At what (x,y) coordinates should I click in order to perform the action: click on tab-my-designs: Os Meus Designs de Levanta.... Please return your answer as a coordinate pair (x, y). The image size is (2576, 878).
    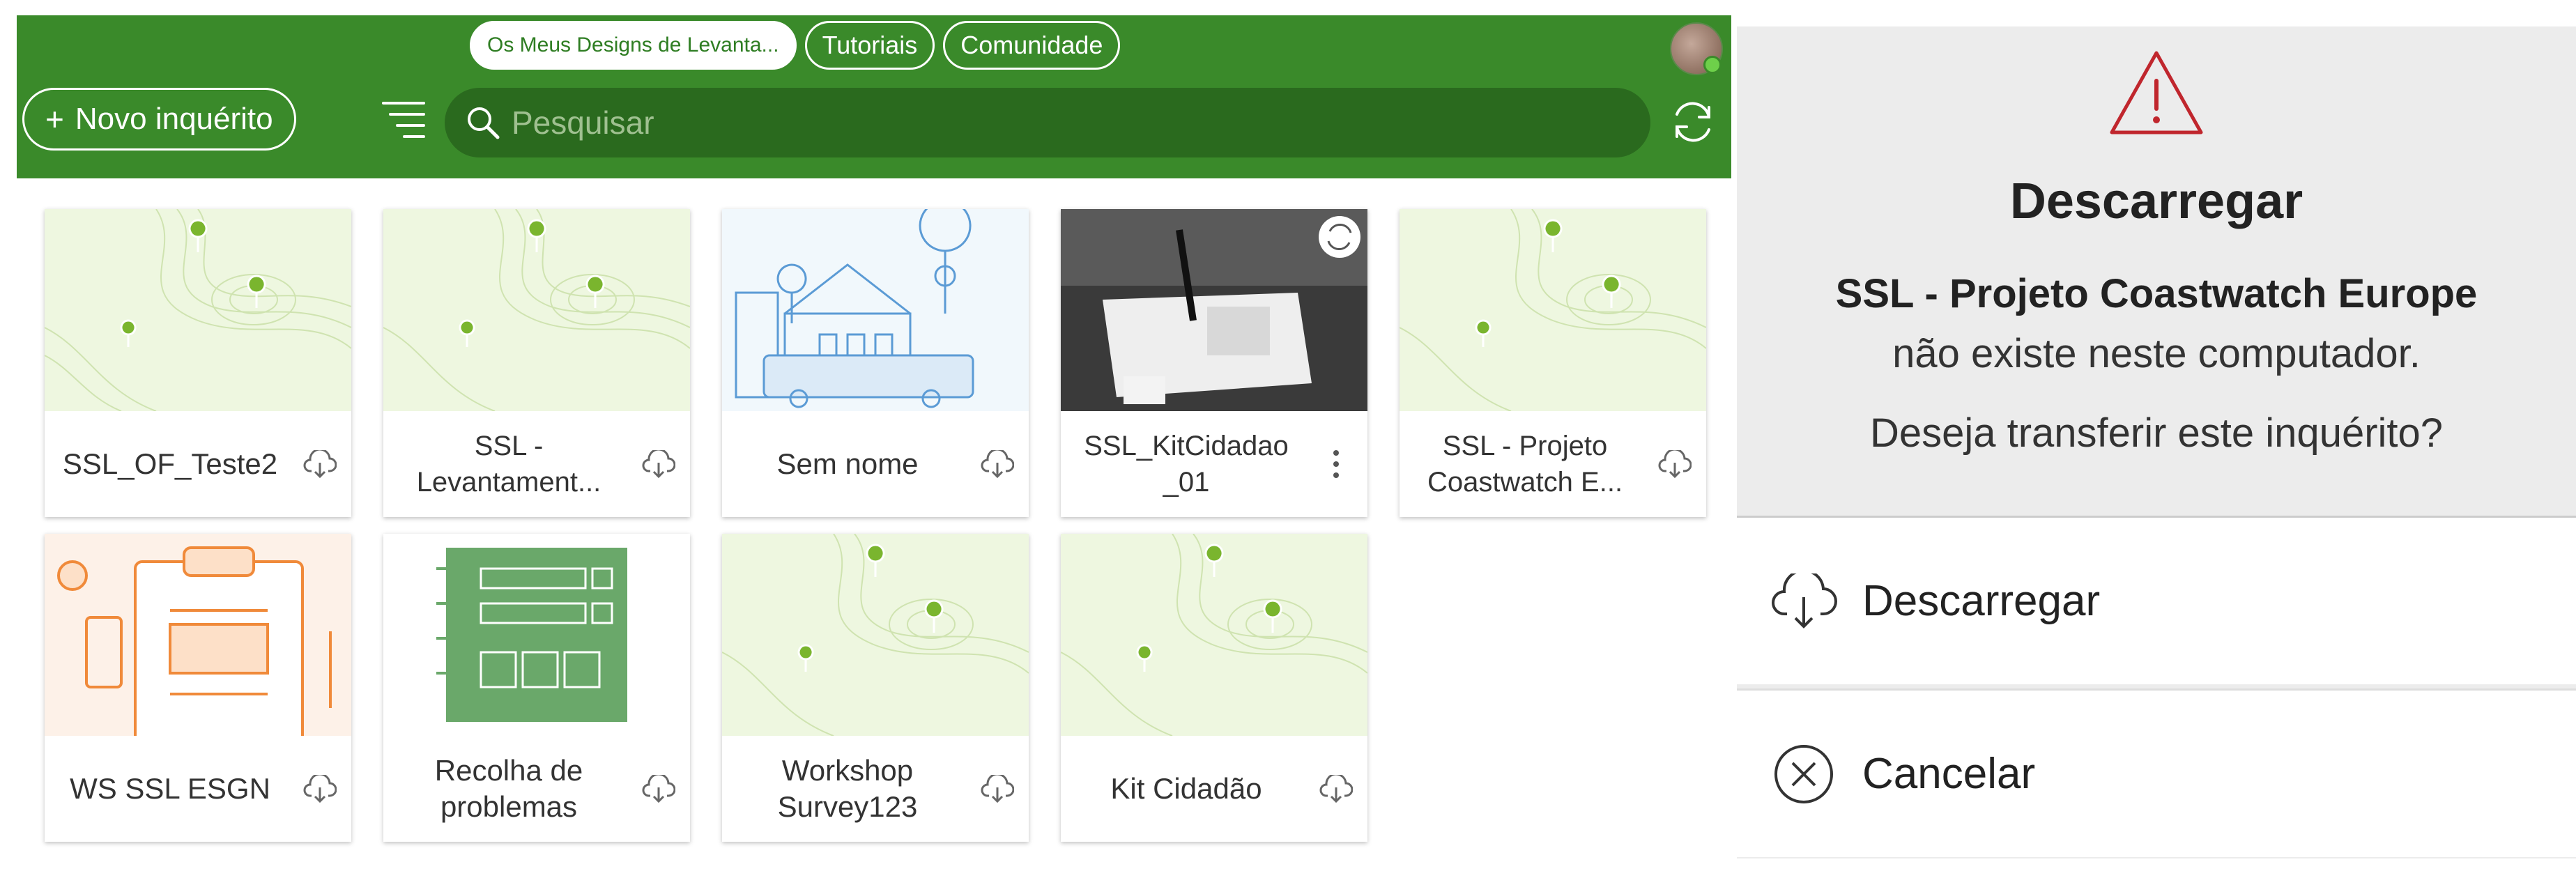
    Looking at the image, I should click on (633, 45).